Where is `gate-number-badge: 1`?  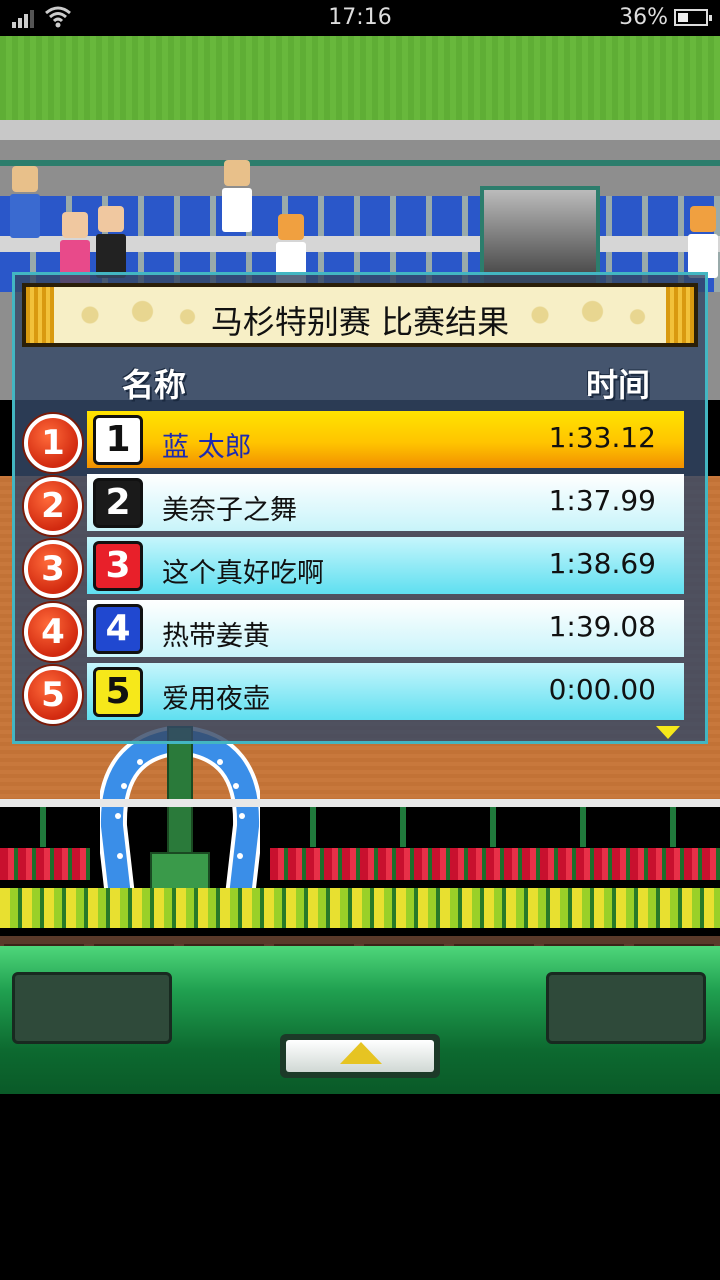 gate-number-badge: 1 is located at coordinates (118, 440).